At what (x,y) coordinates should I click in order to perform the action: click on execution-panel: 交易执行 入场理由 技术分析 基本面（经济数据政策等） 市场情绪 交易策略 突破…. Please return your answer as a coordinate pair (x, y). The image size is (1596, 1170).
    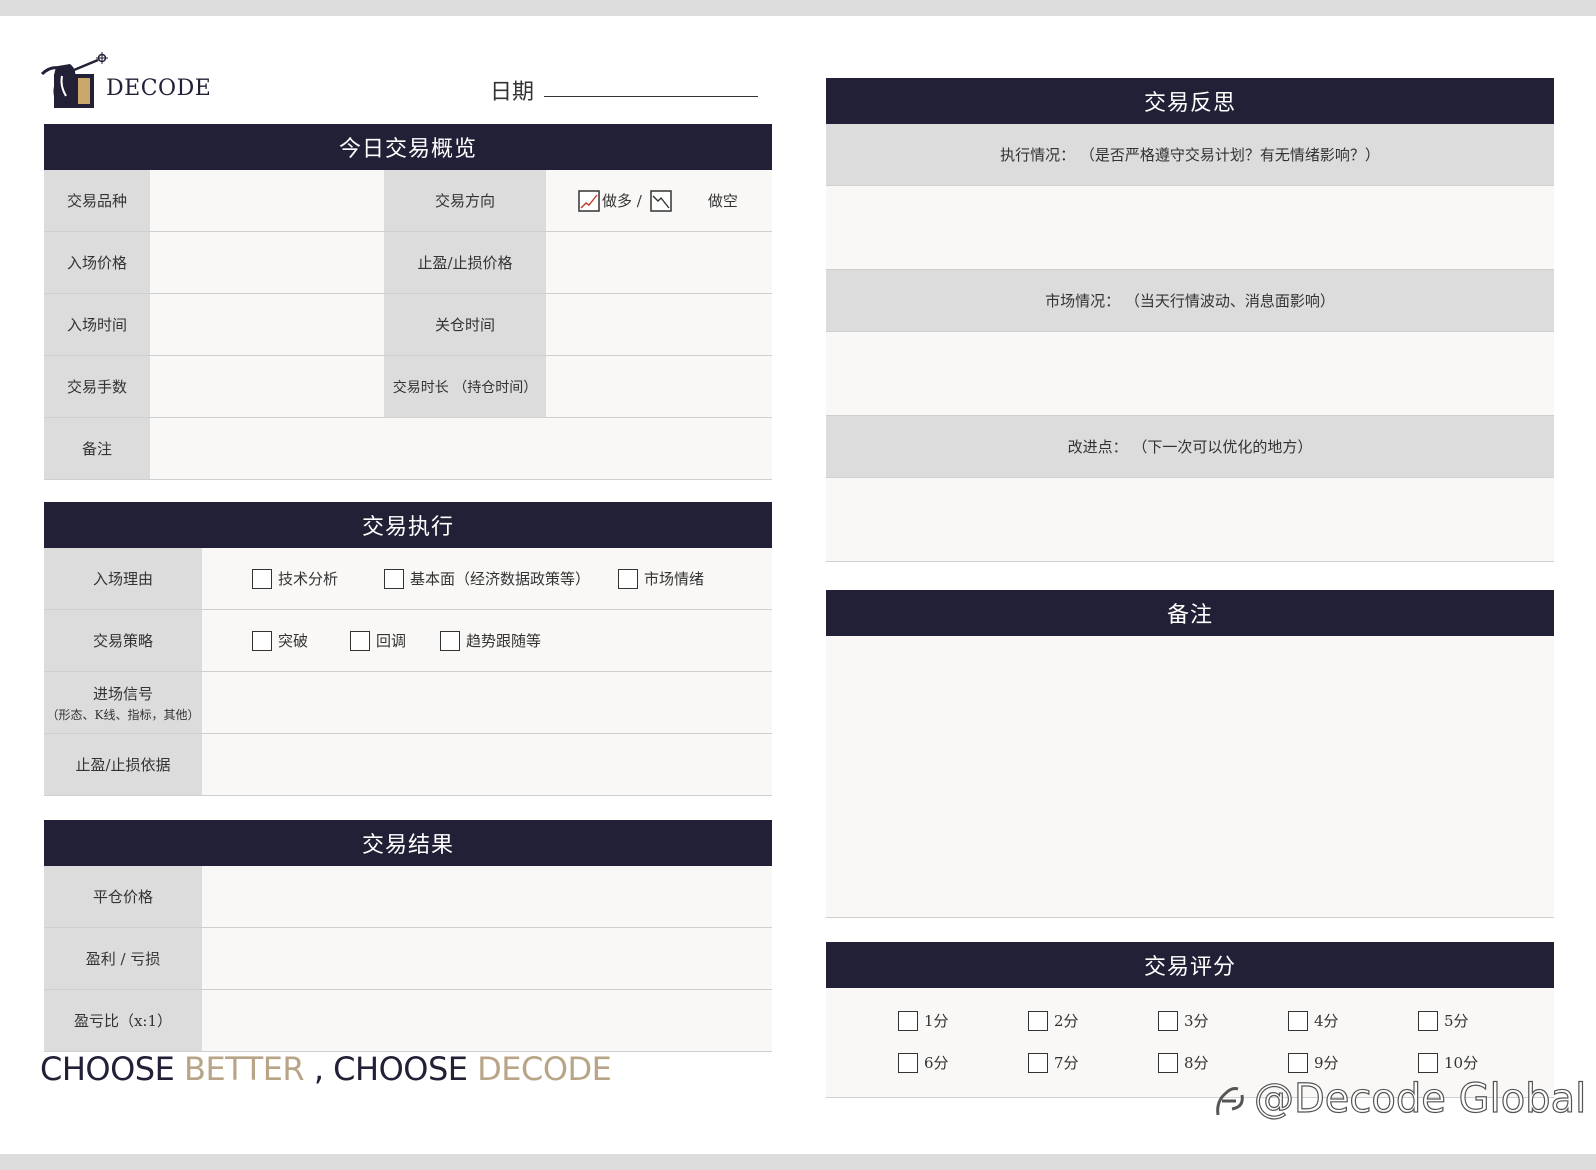
    Looking at the image, I should click on (408, 652).